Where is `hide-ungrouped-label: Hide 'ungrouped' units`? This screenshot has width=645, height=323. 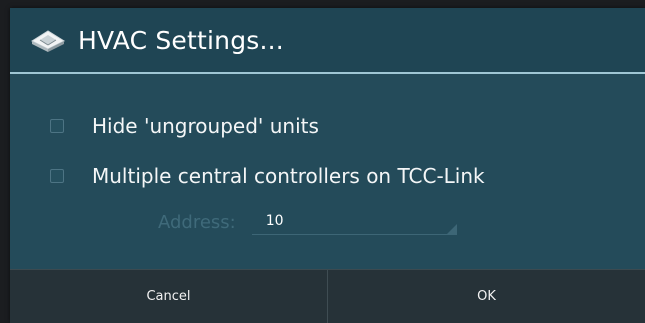
hide-ungrouped-label: Hide 'ungrouped' units is located at coordinates (205, 126).